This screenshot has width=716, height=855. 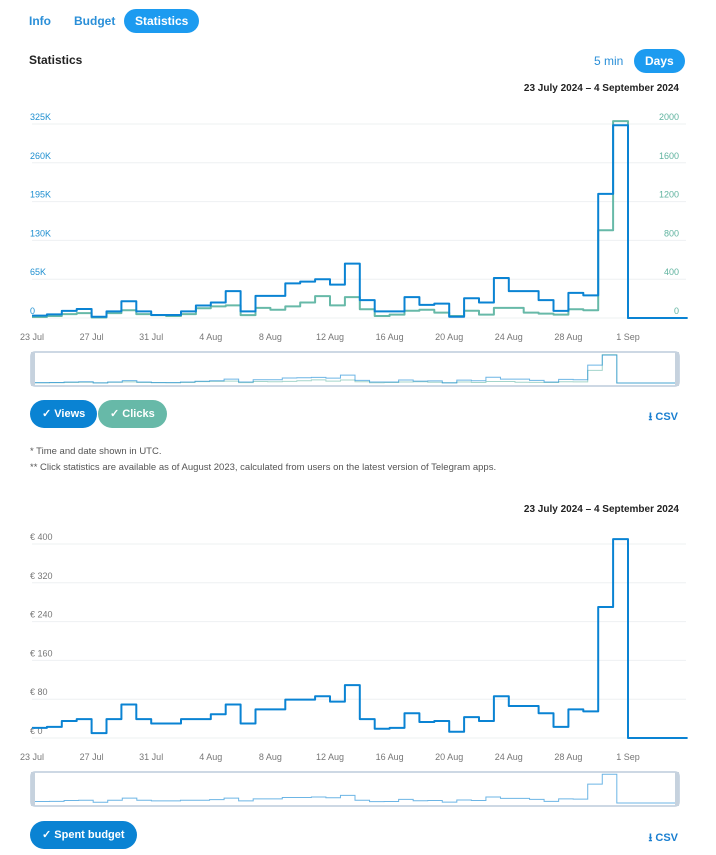 I want to click on toggle-views: ✓ Views, so click(x=64, y=414).